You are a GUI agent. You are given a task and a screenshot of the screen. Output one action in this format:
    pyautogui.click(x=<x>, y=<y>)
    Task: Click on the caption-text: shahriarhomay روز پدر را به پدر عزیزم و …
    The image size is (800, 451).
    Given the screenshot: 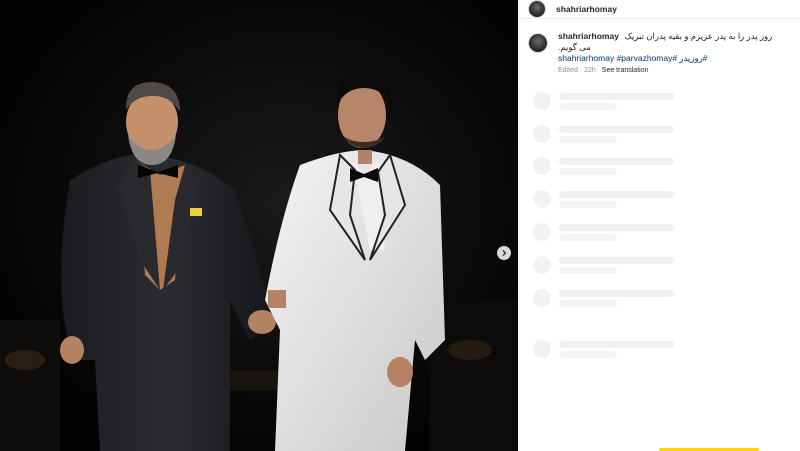 What is the action you would take?
    pyautogui.click(x=672, y=42)
    